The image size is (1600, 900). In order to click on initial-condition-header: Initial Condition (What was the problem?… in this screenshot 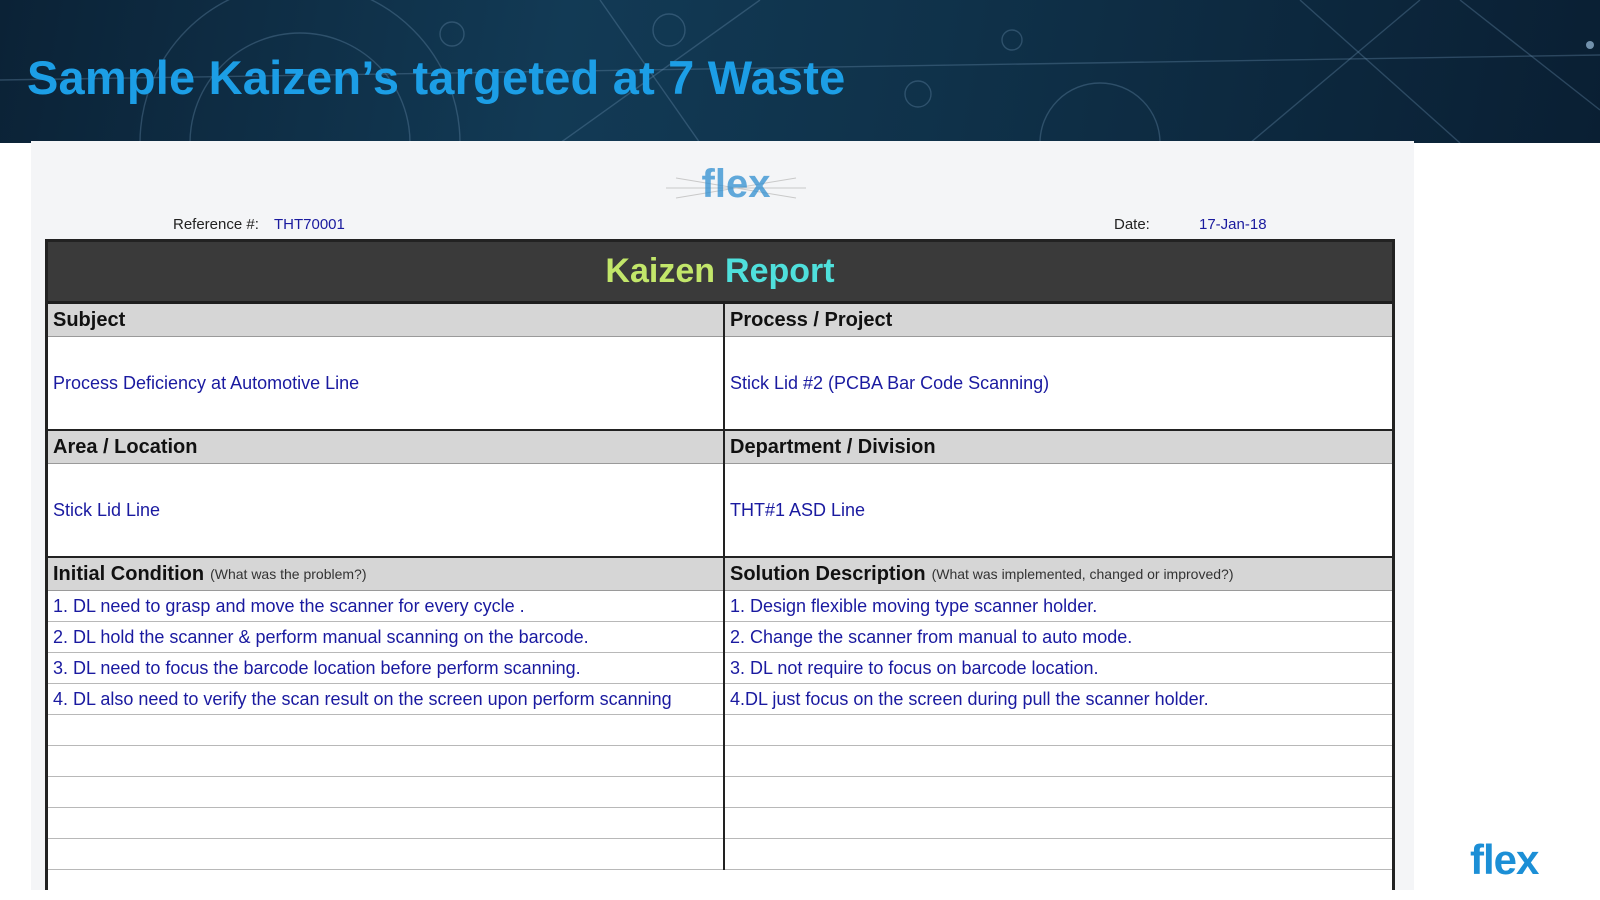, I will do `click(385, 574)`.